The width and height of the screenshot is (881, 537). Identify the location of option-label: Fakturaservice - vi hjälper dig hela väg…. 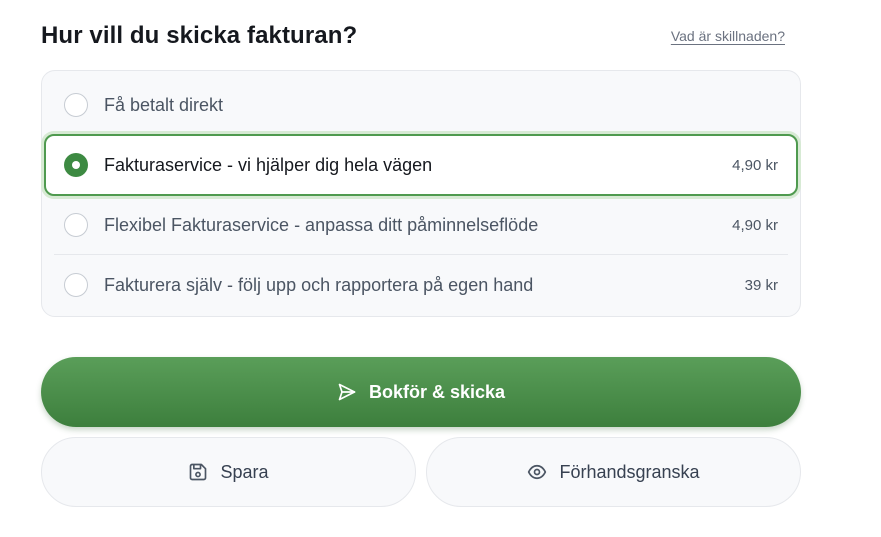
(268, 164).